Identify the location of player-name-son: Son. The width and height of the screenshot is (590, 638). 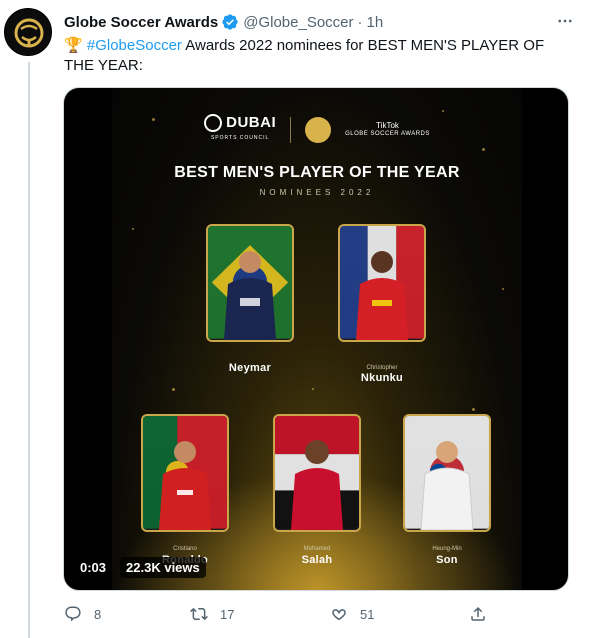
(447, 560).